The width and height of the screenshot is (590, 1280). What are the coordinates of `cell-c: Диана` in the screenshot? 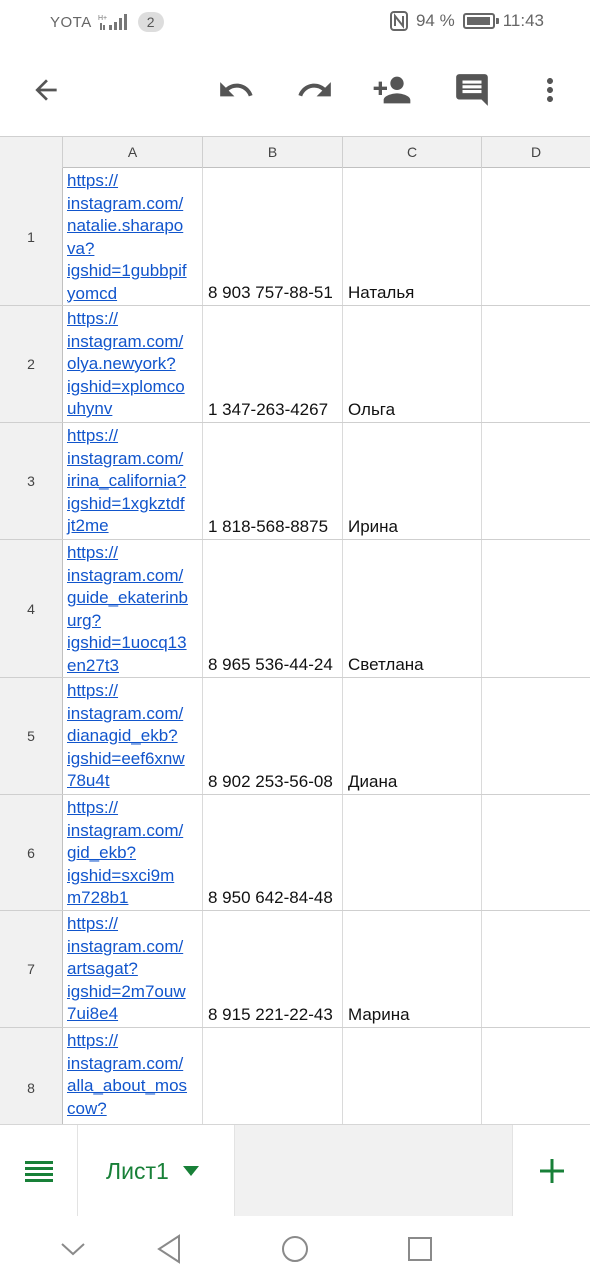 It's located at (412, 736).